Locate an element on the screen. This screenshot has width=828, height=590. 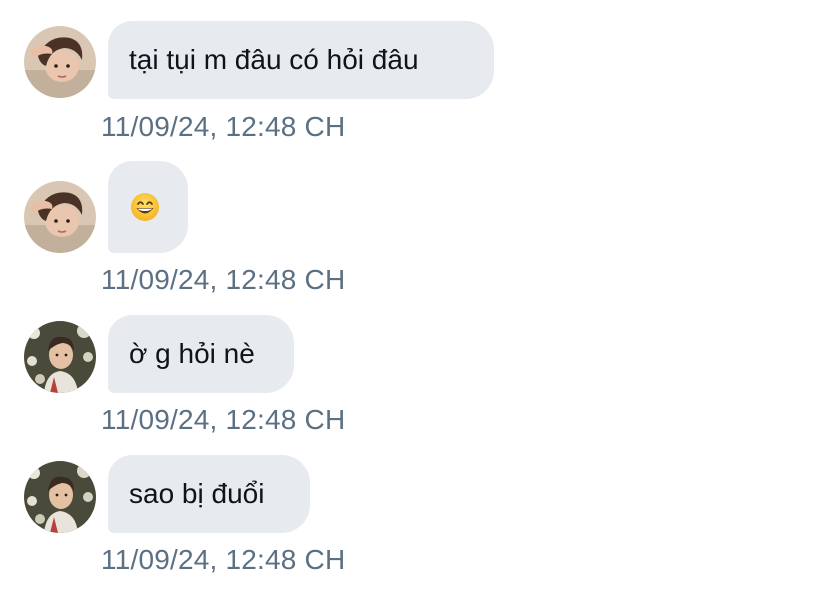
message-text: tại tụi m đâu có hỏi đâu is located at coordinates (274, 59).